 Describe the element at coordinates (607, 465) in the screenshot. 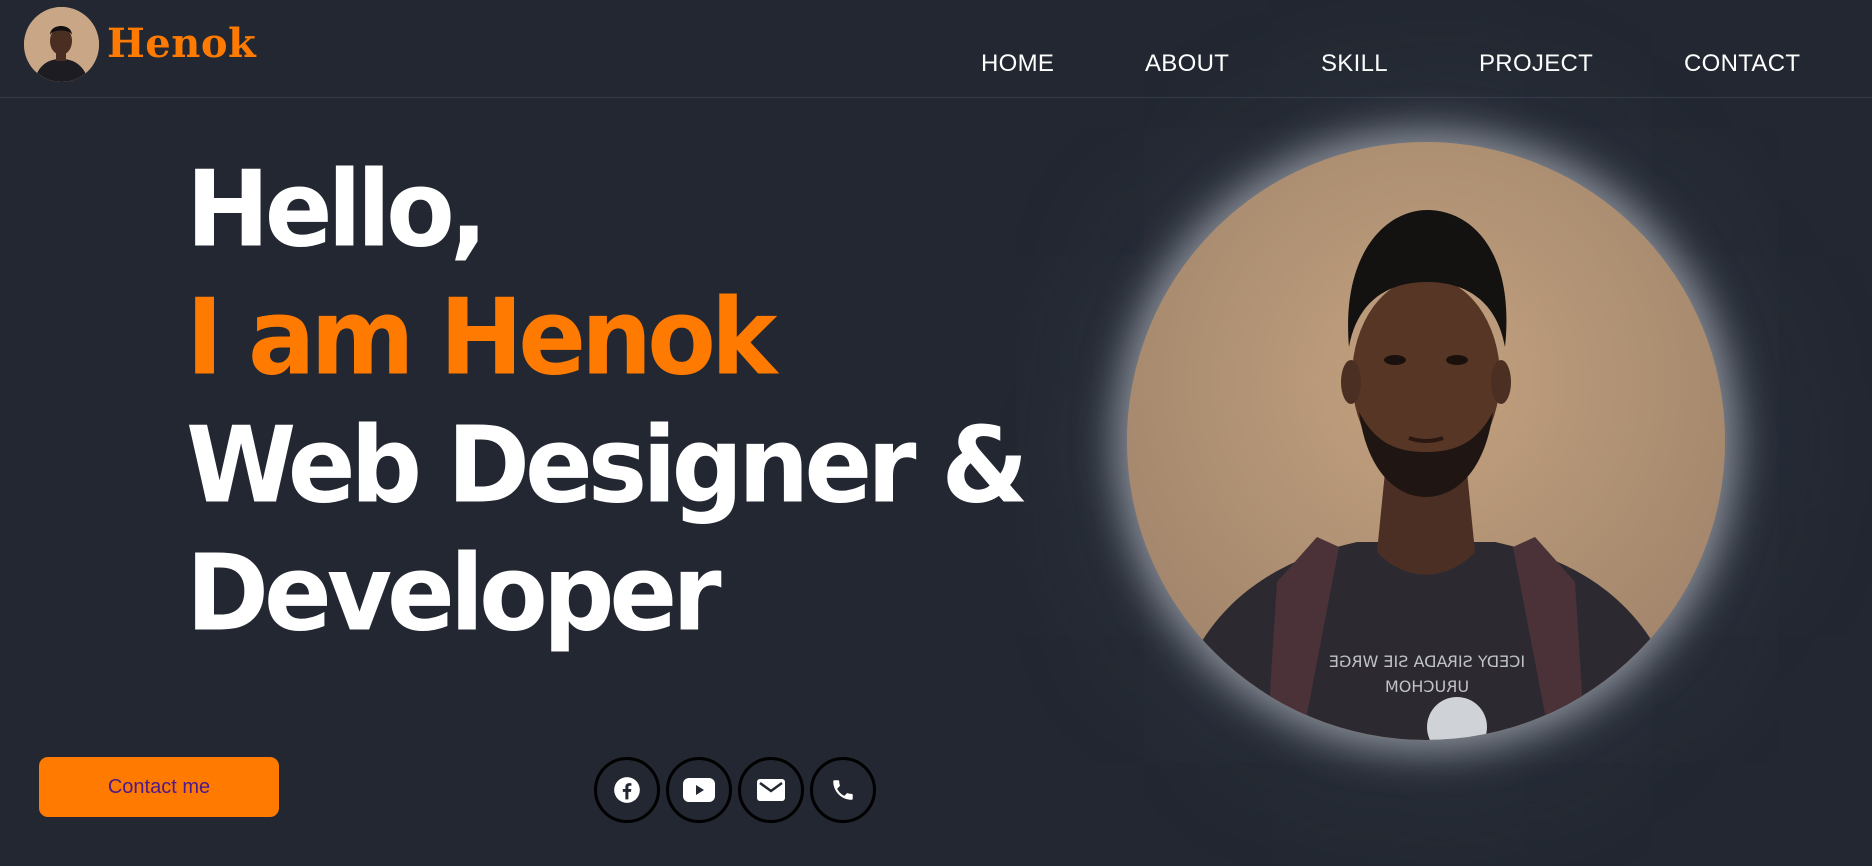

I see `hero-role: Web Designer &` at that location.